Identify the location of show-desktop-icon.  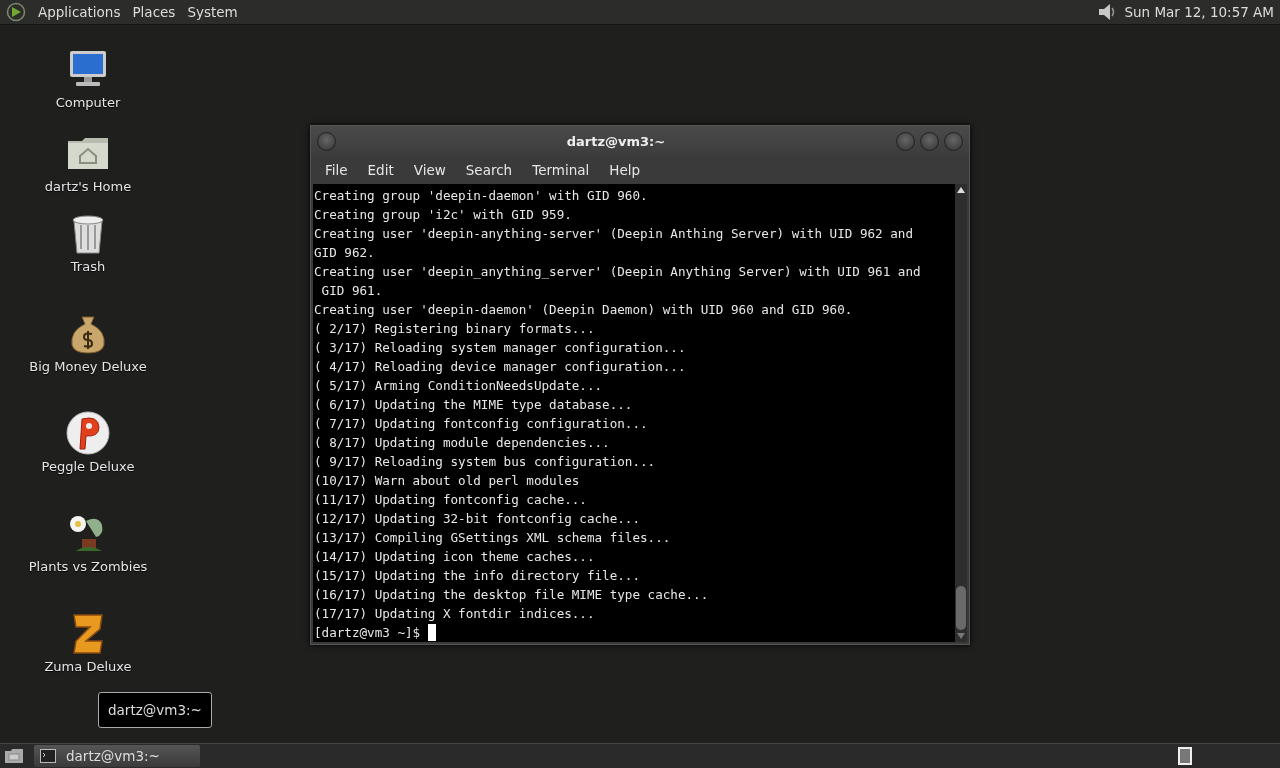
(14, 756).